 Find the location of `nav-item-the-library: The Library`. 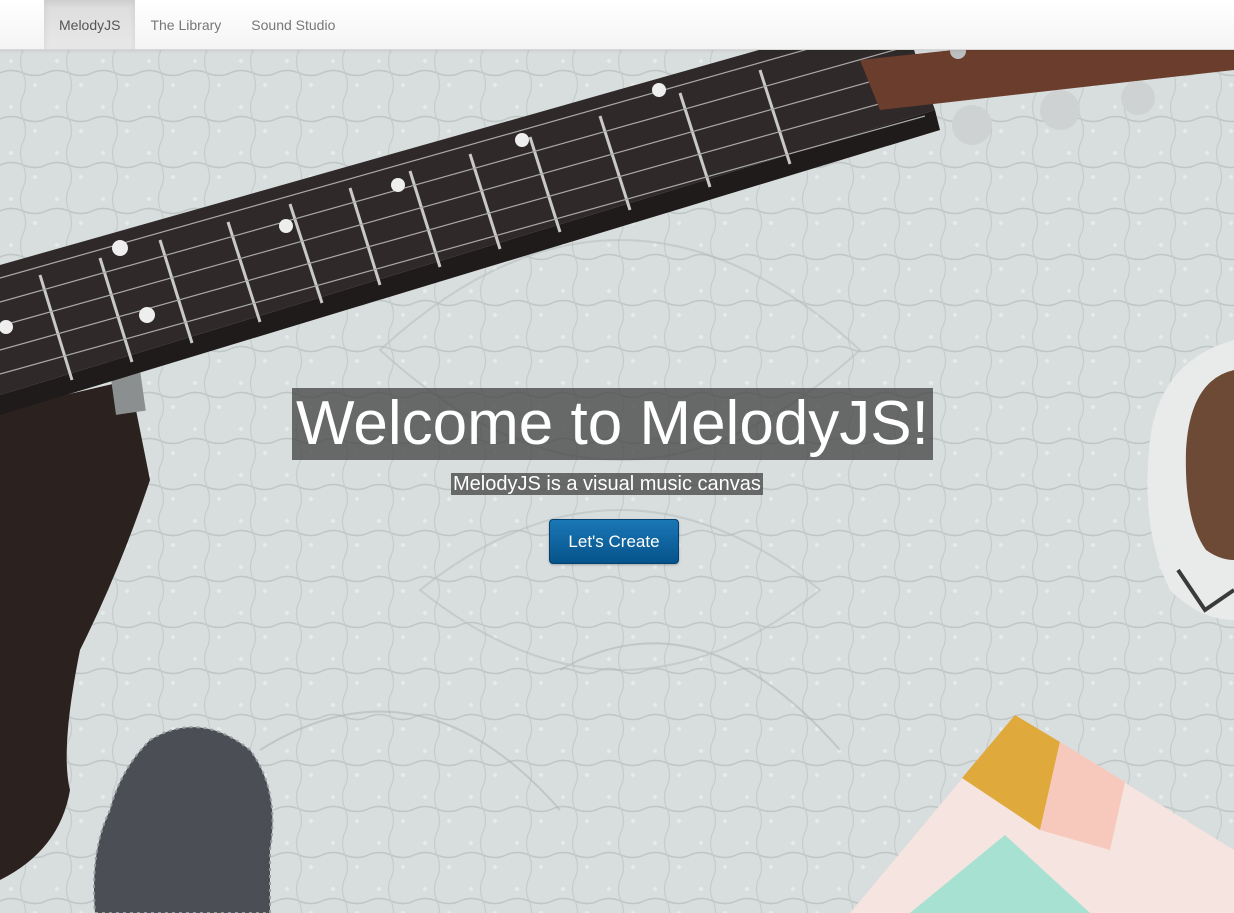

nav-item-the-library: The Library is located at coordinates (185, 24).